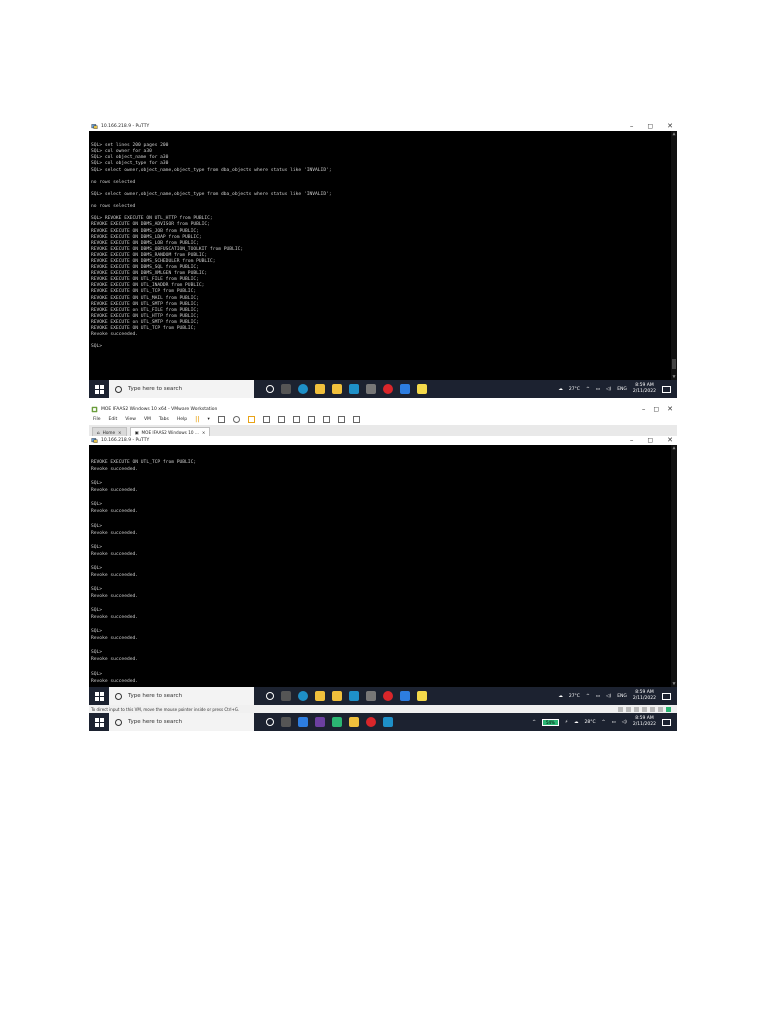  What do you see at coordinates (650, 126) in the screenshot?
I see `maximize-button: ◻` at bounding box center [650, 126].